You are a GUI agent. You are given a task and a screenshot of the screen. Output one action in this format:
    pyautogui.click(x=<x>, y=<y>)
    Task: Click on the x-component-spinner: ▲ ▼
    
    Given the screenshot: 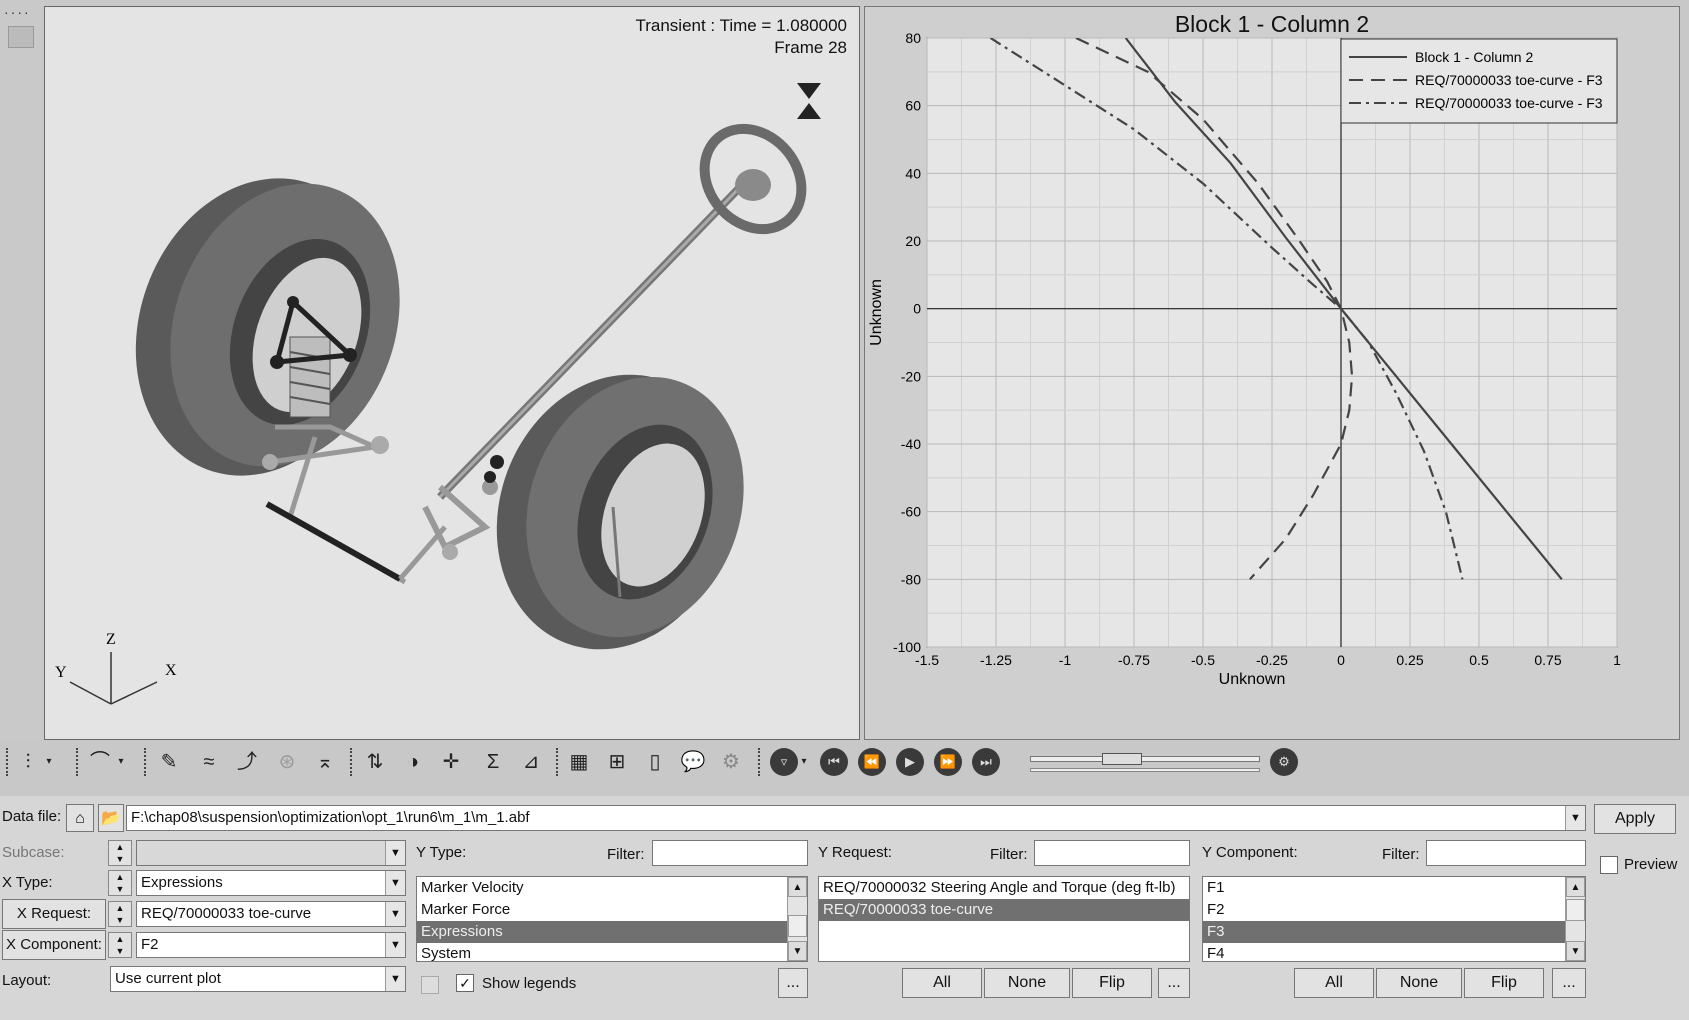 What is the action you would take?
    pyautogui.click(x=120, y=945)
    